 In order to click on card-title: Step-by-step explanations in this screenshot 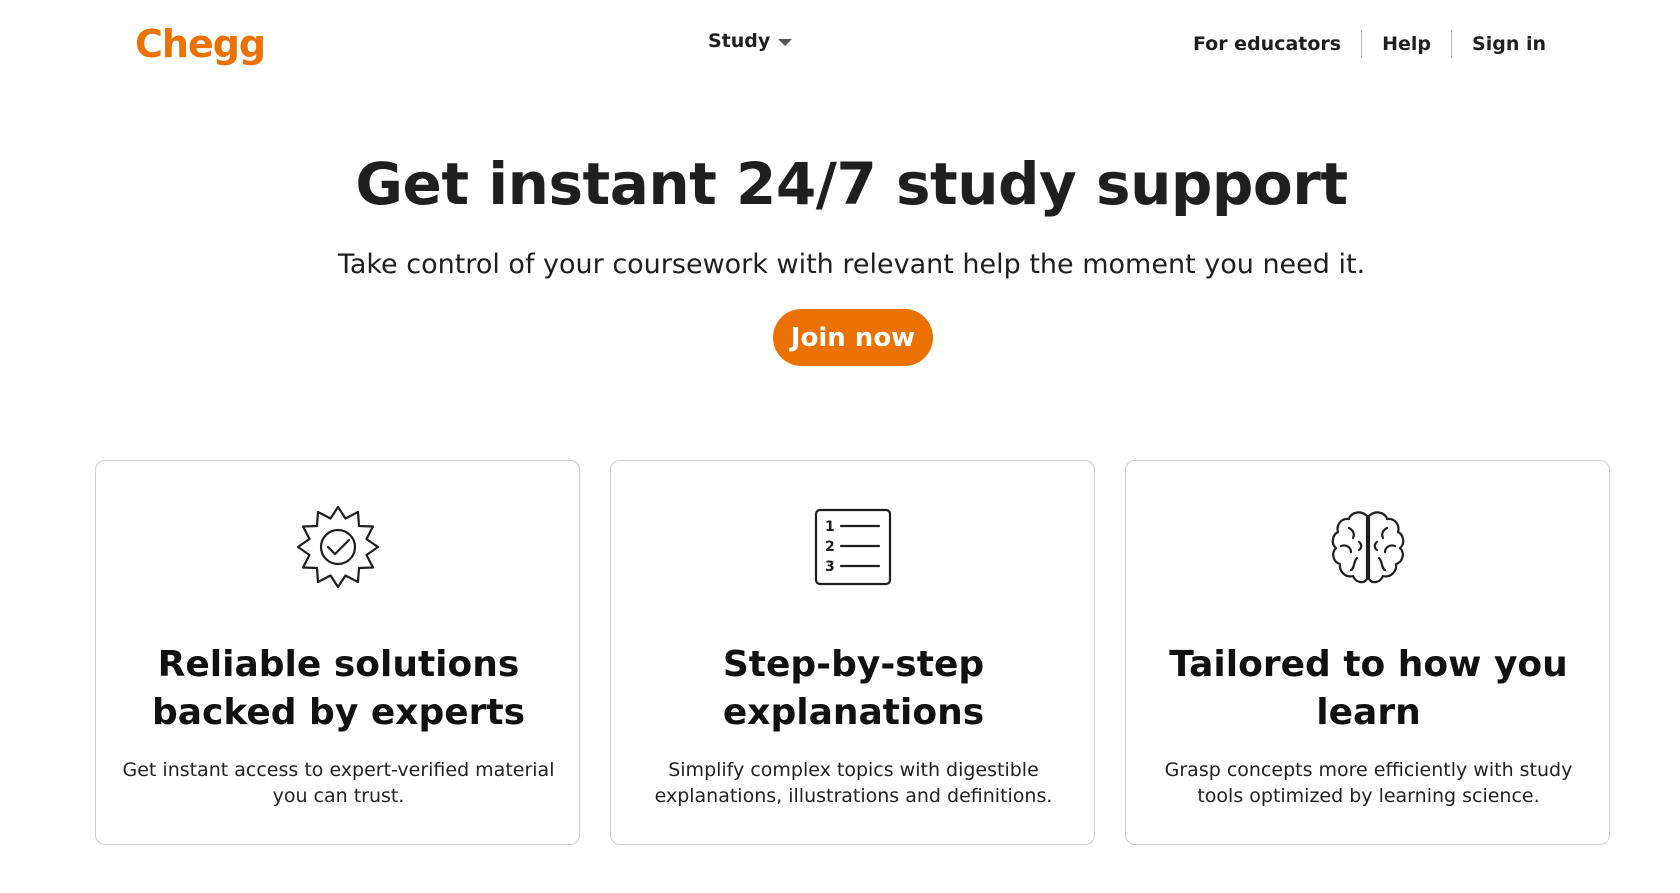, I will do `click(853, 688)`.